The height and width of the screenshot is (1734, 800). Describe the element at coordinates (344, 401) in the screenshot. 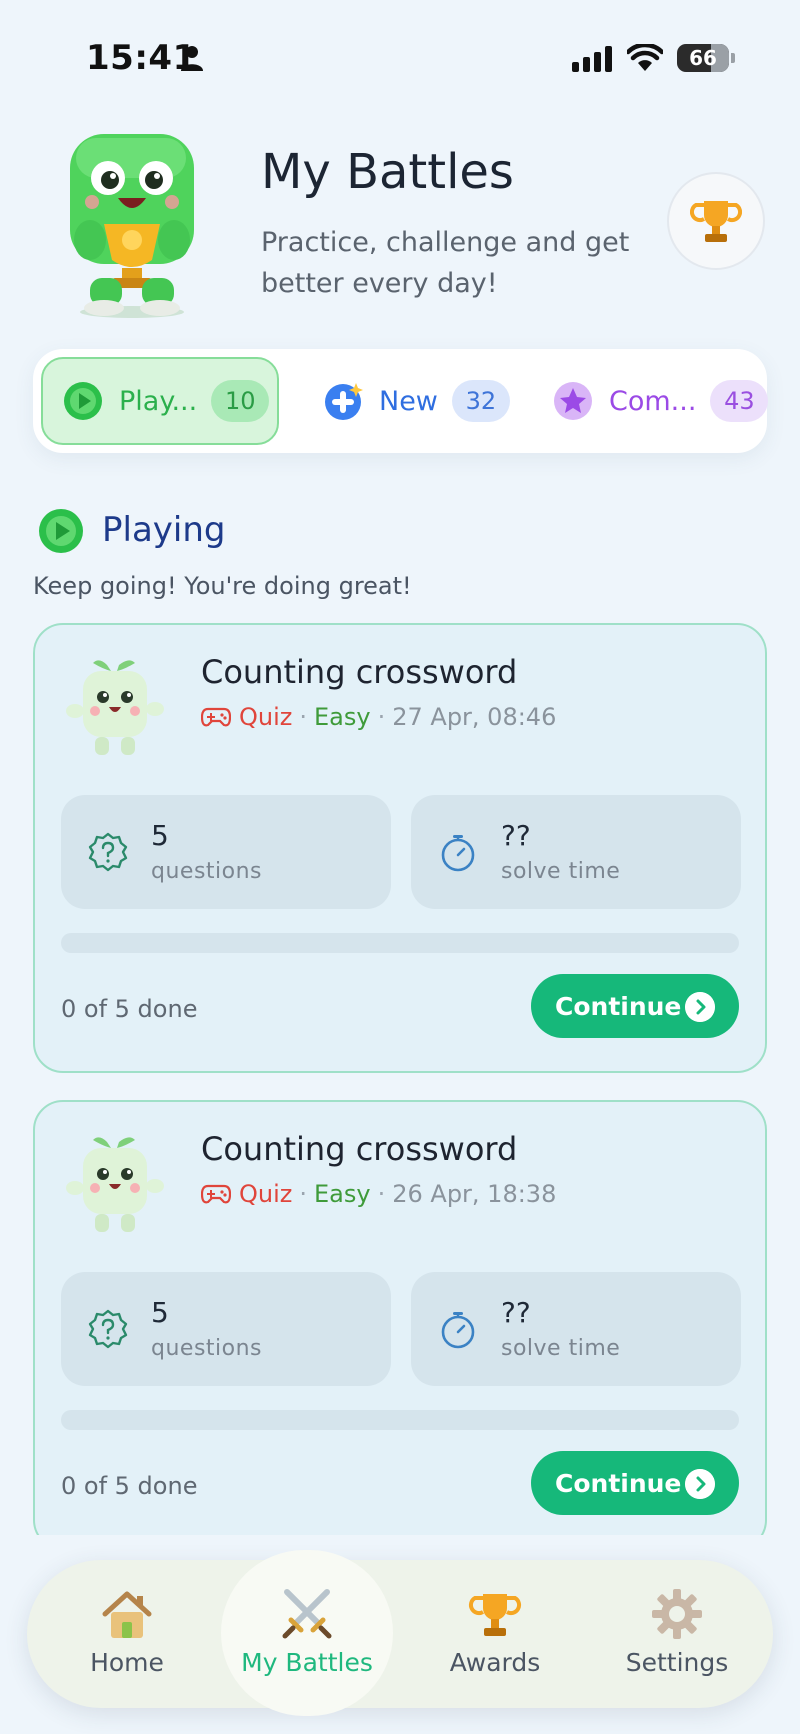

I see `plus-icon` at that location.